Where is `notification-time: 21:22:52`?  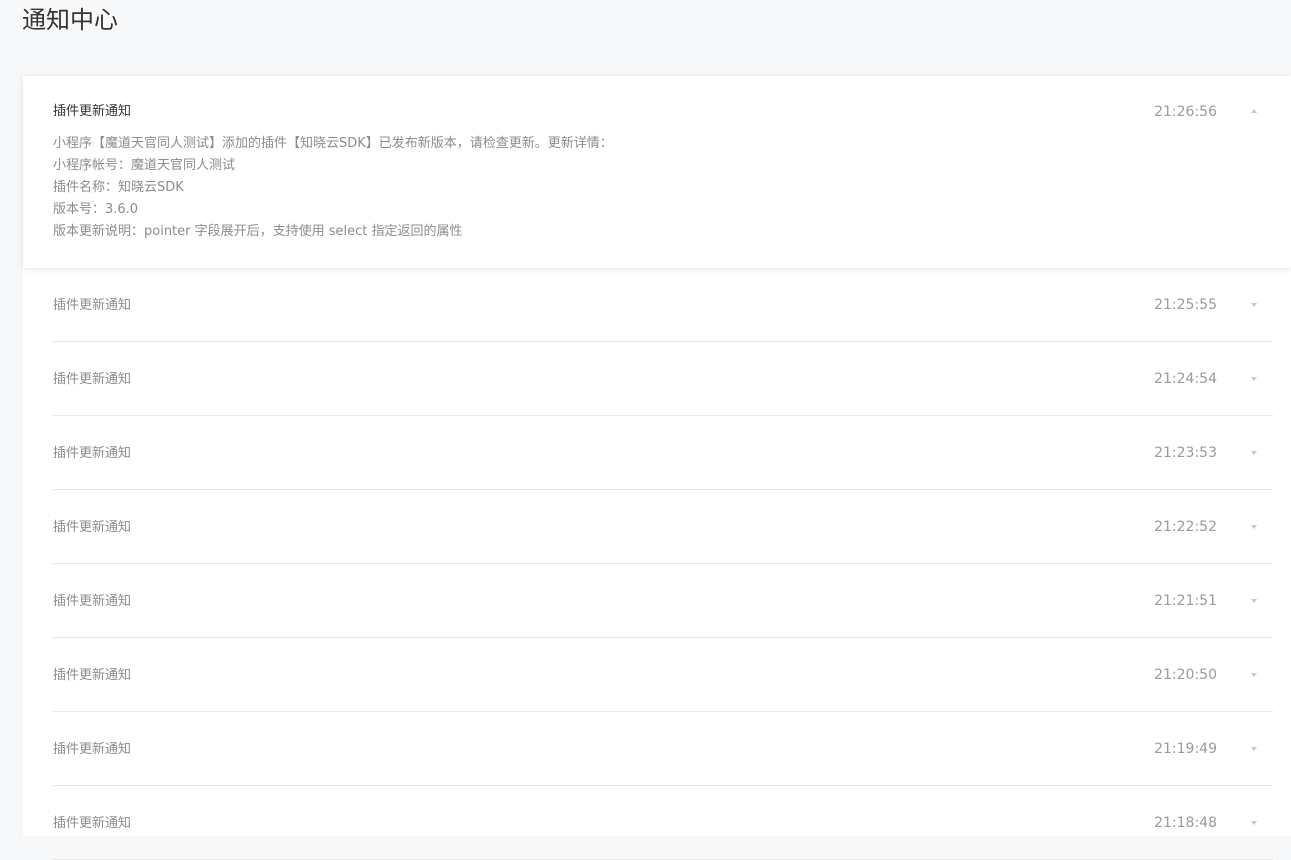 notification-time: 21:22:52 is located at coordinates (1185, 527).